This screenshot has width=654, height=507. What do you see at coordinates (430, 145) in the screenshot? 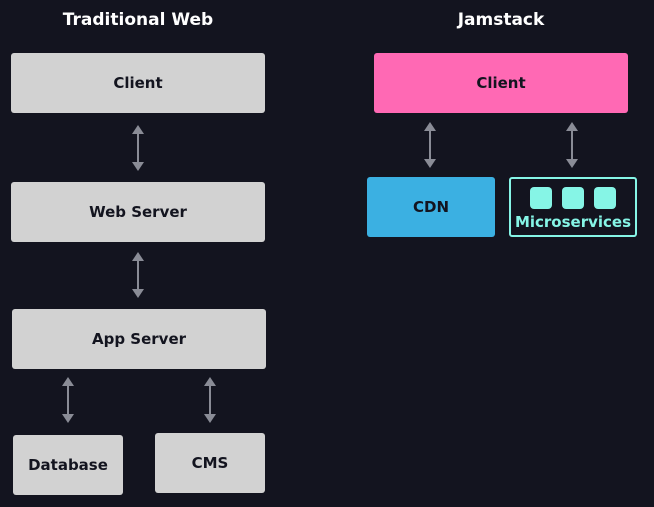
I see `arrow-client-cdn-icon` at bounding box center [430, 145].